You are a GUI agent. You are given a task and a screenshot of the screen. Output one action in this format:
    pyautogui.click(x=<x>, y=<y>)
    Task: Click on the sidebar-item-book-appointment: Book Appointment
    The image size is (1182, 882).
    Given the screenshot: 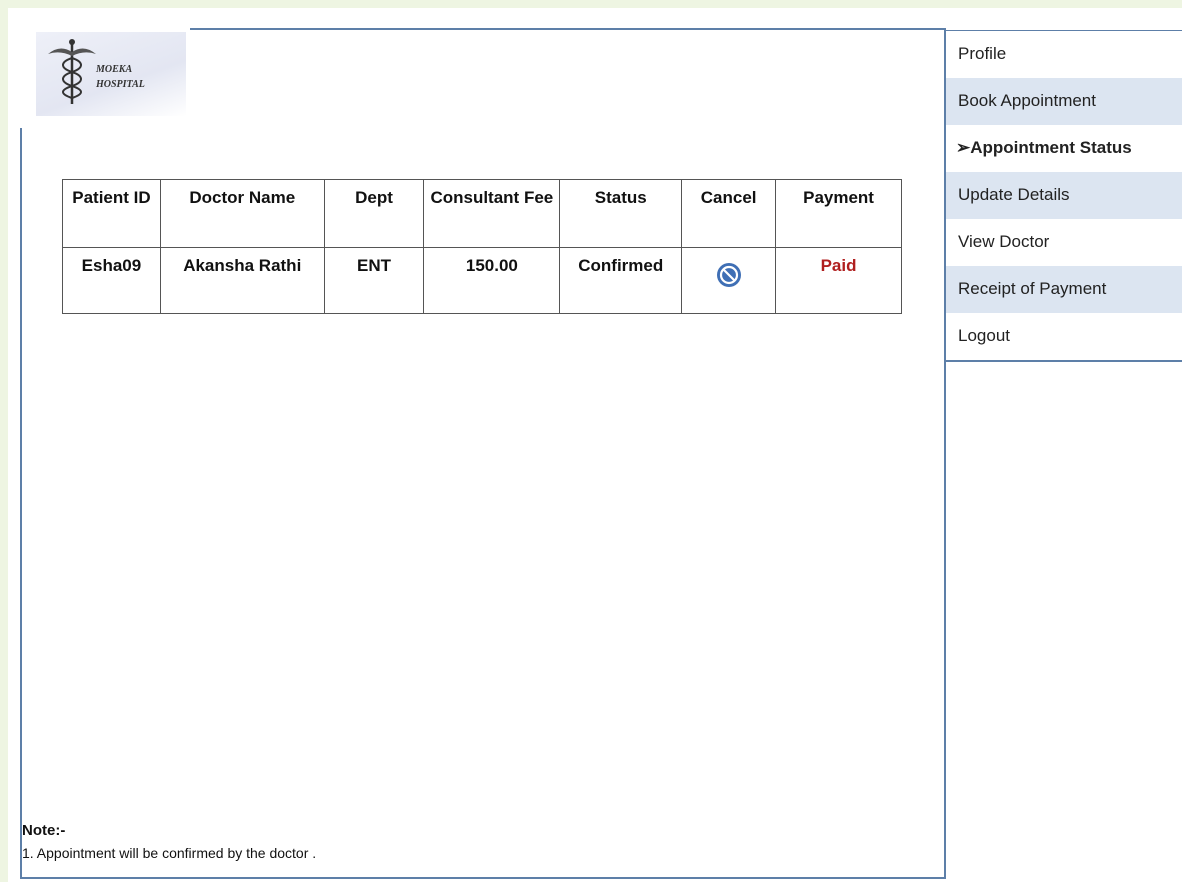 What is the action you would take?
    pyautogui.click(x=1064, y=101)
    